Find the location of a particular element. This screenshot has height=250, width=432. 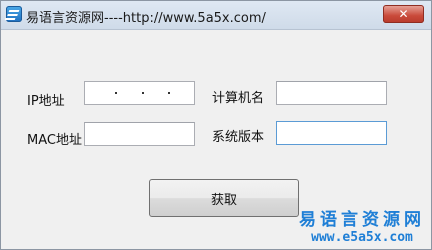

ip-address-input is located at coordinates (139, 93).